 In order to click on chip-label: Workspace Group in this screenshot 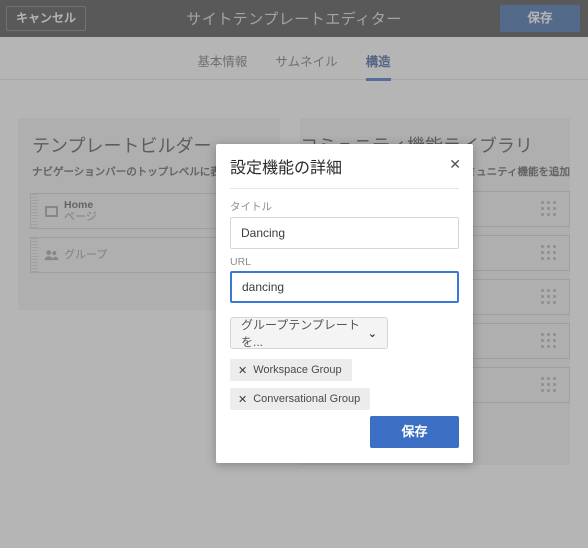, I will do `click(297, 370)`.